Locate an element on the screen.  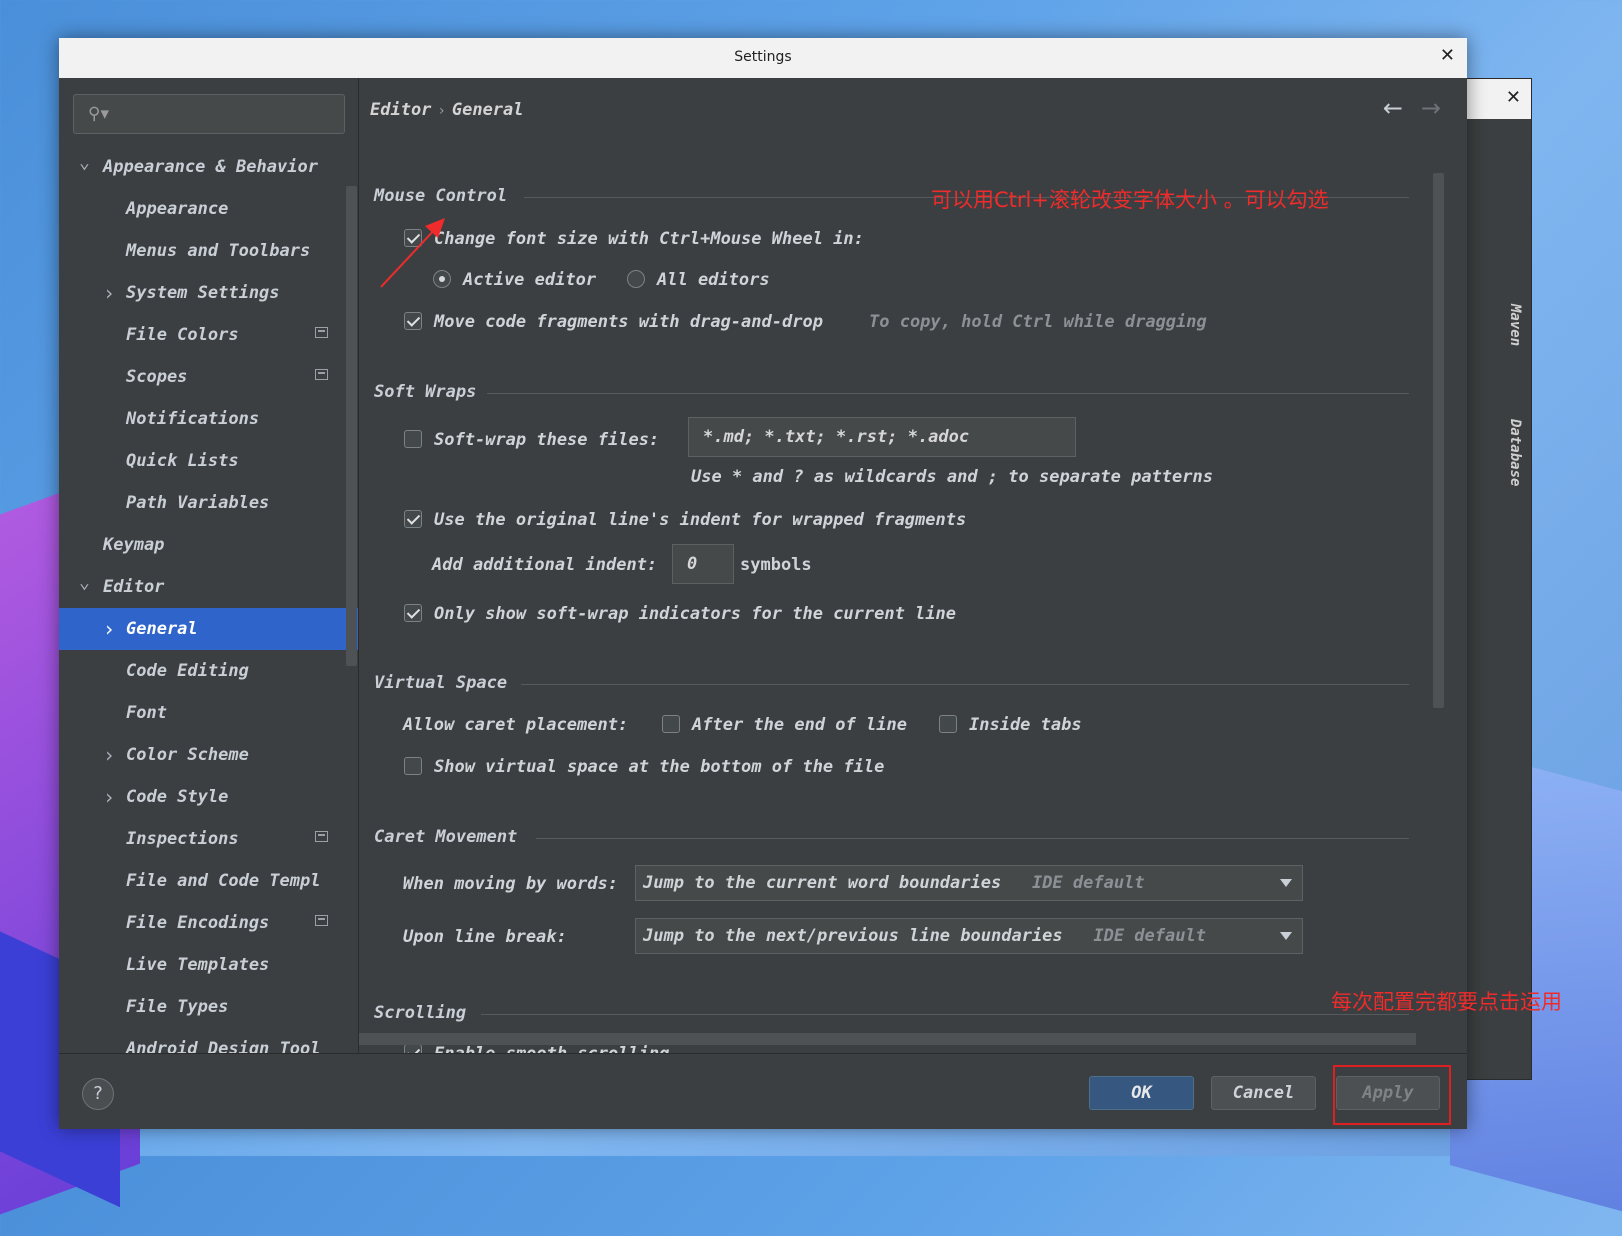
annotation-arrow is located at coordinates (412, 253).